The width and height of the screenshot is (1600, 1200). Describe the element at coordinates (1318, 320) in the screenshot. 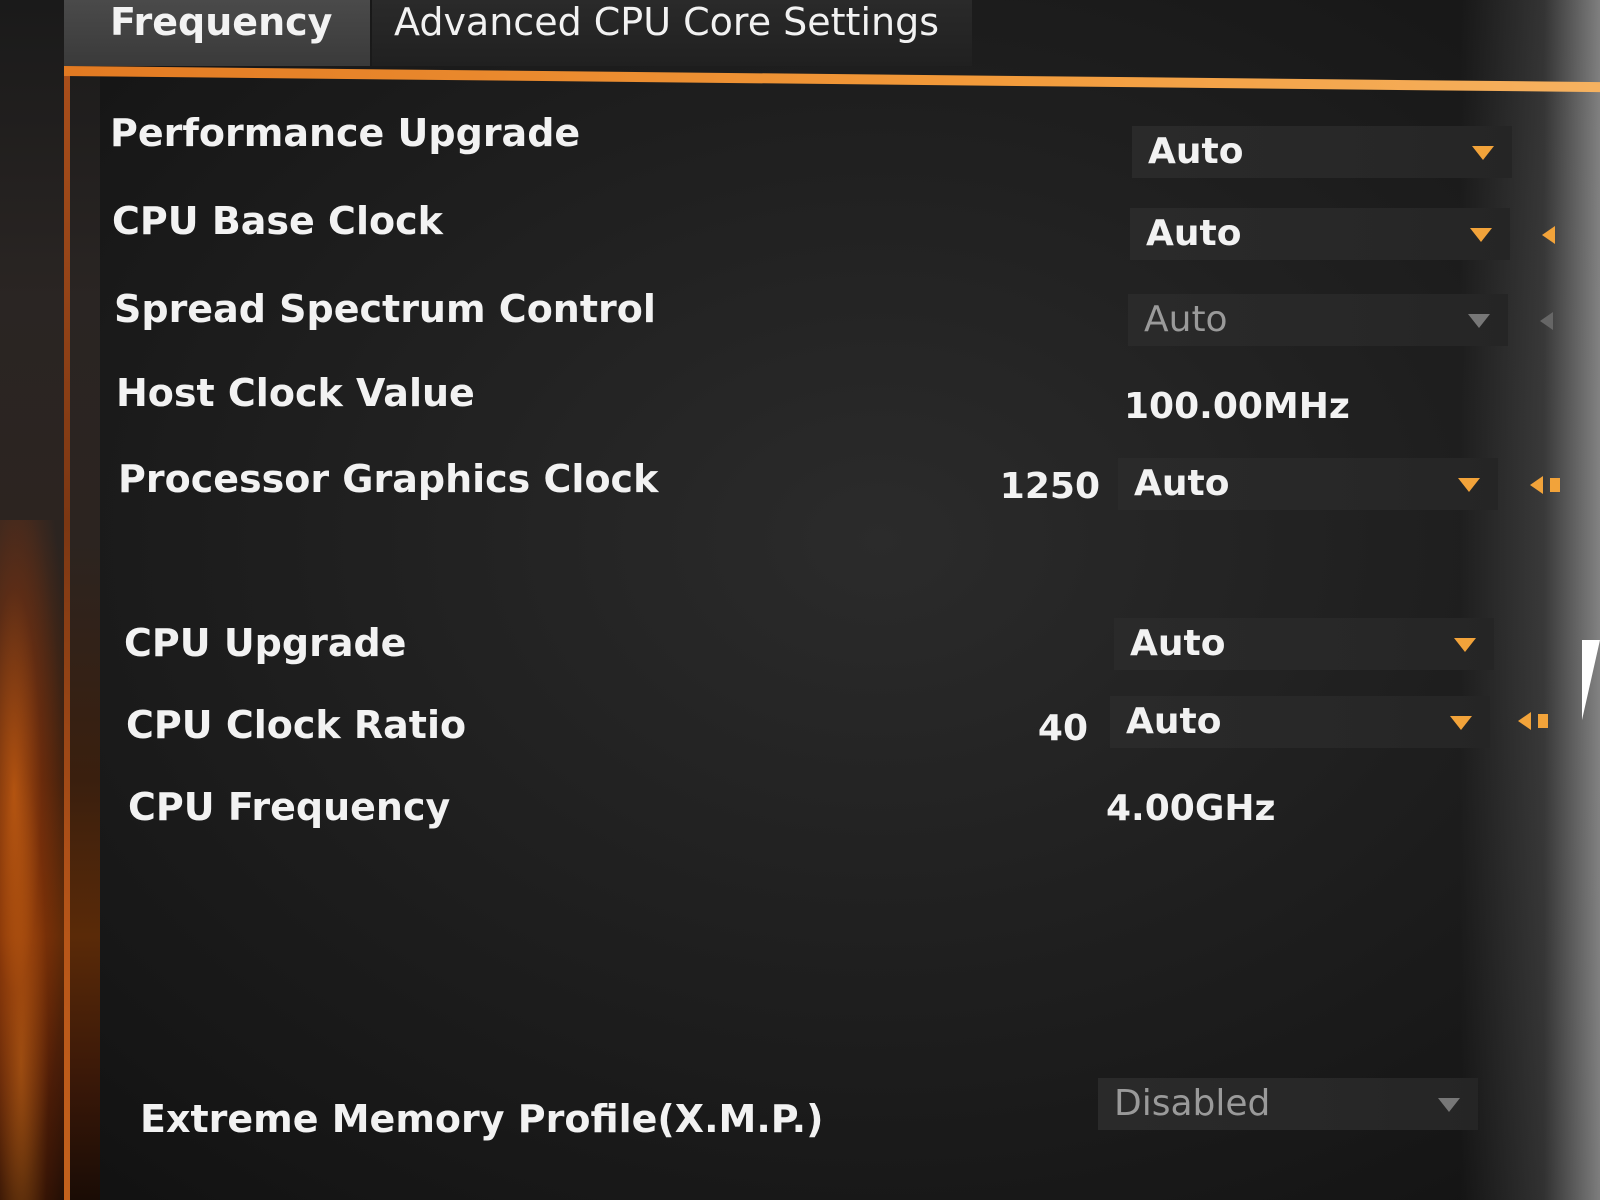

I see `spread-spectrum-dropdown: Auto` at that location.